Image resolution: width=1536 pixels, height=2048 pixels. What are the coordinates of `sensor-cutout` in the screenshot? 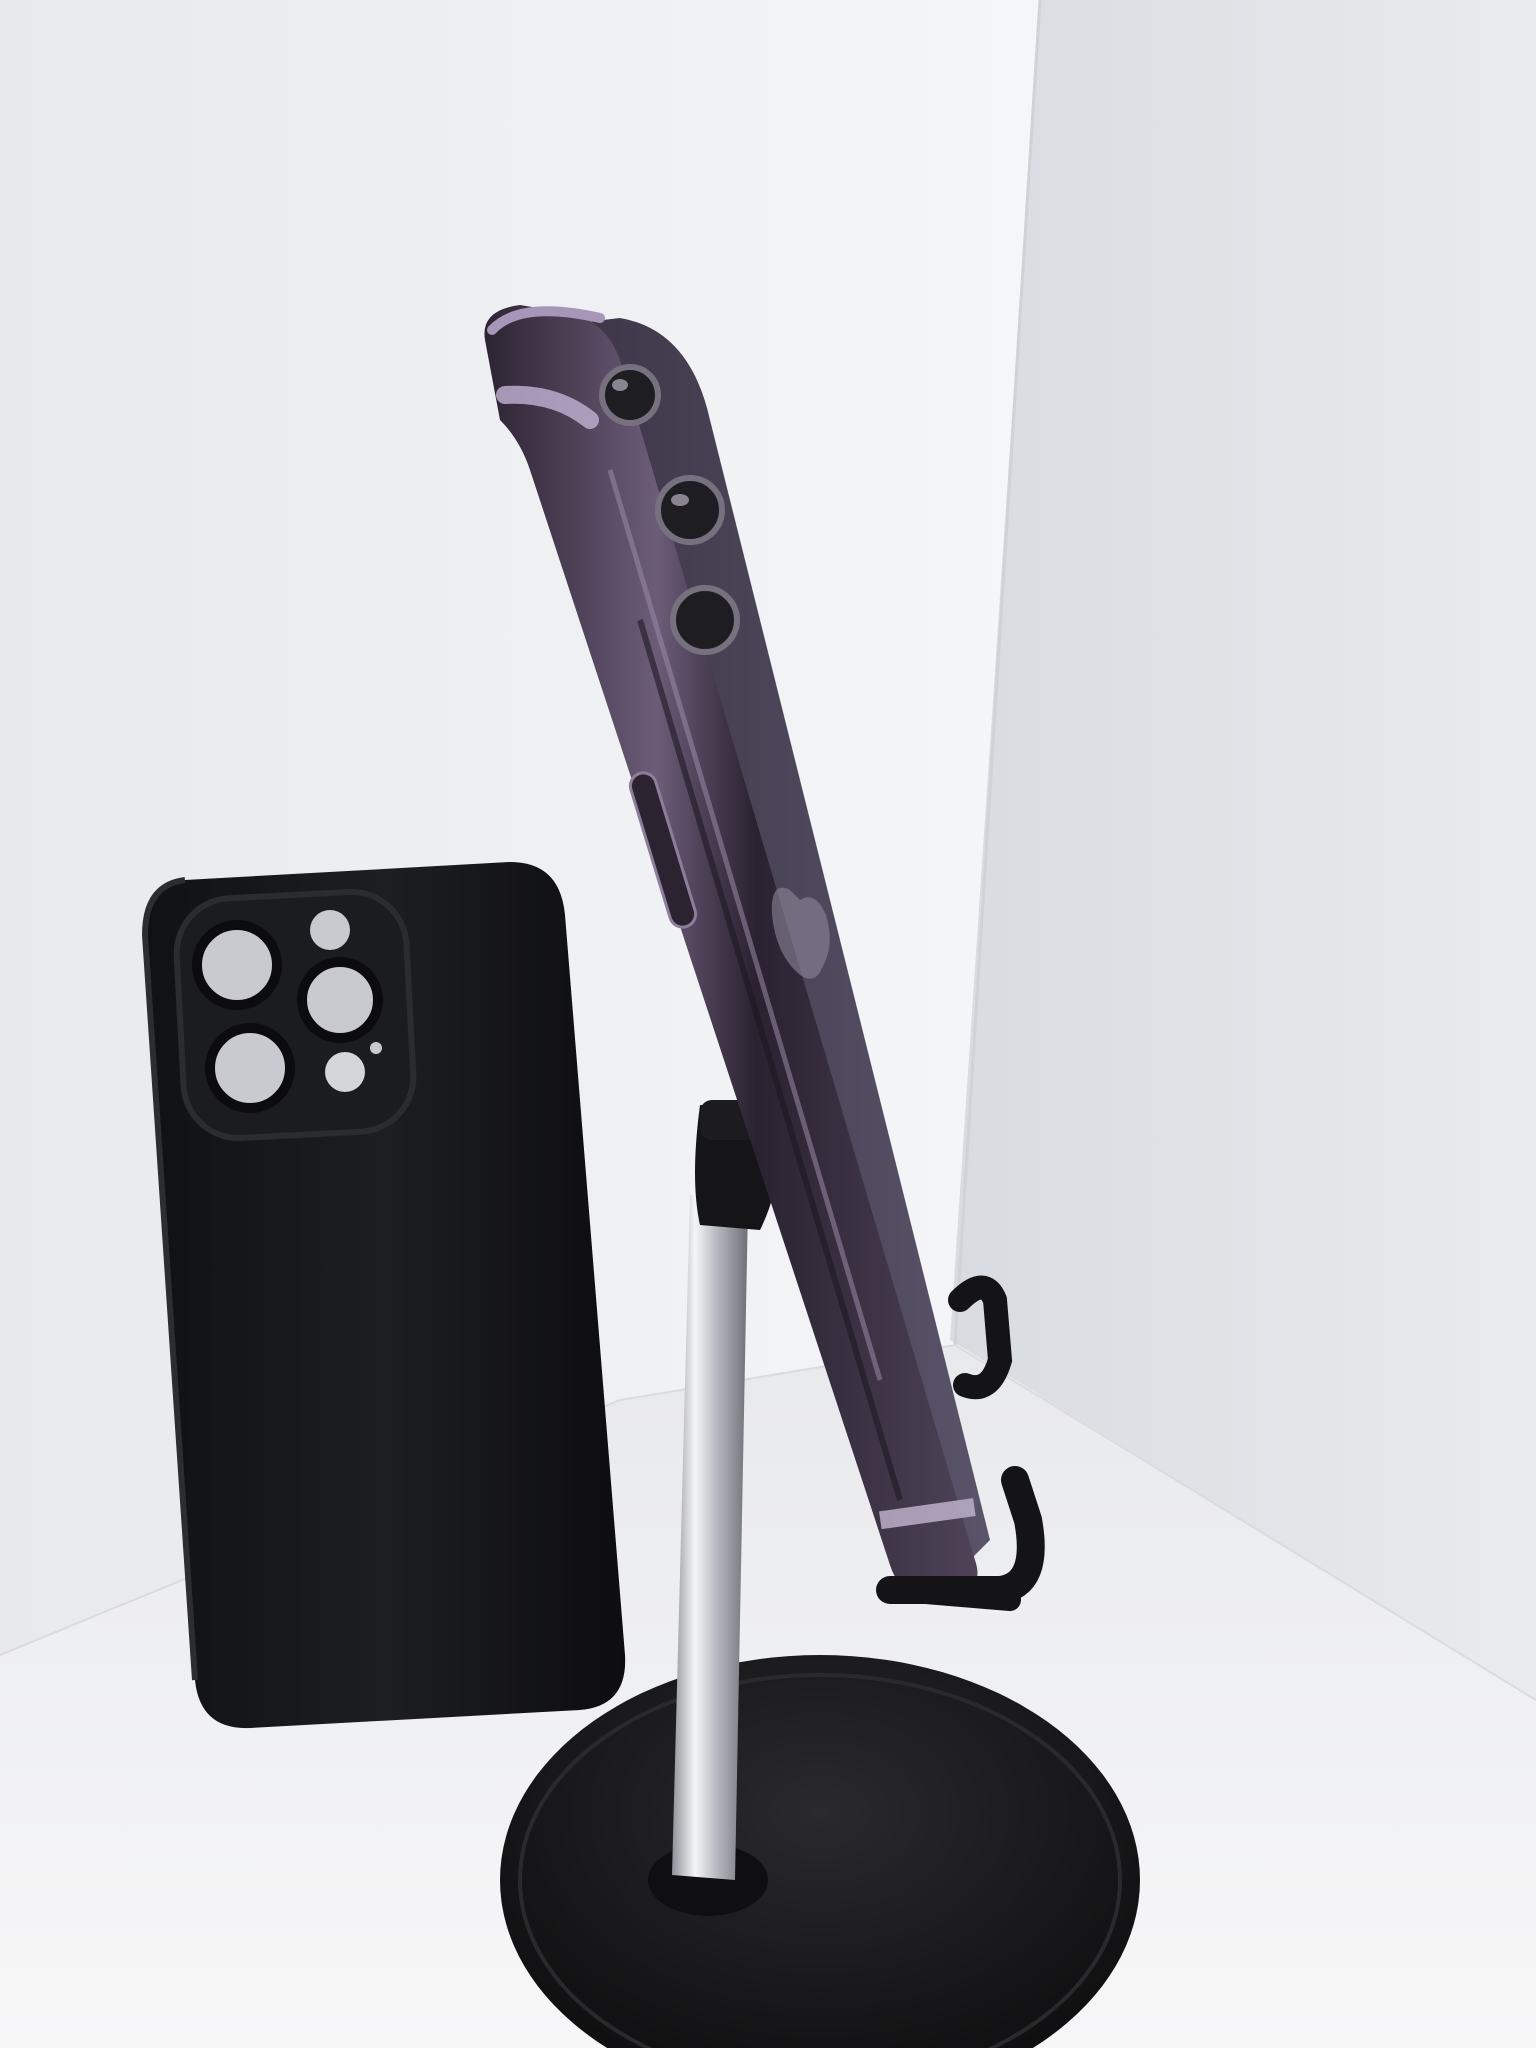 It's located at (345, 1072).